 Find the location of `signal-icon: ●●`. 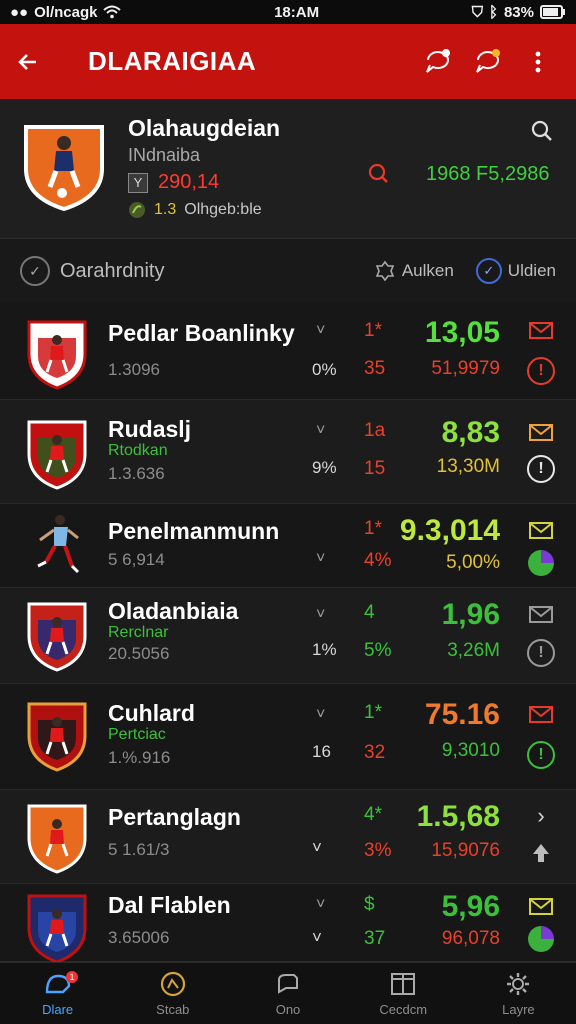

signal-icon: ●● is located at coordinates (19, 12).